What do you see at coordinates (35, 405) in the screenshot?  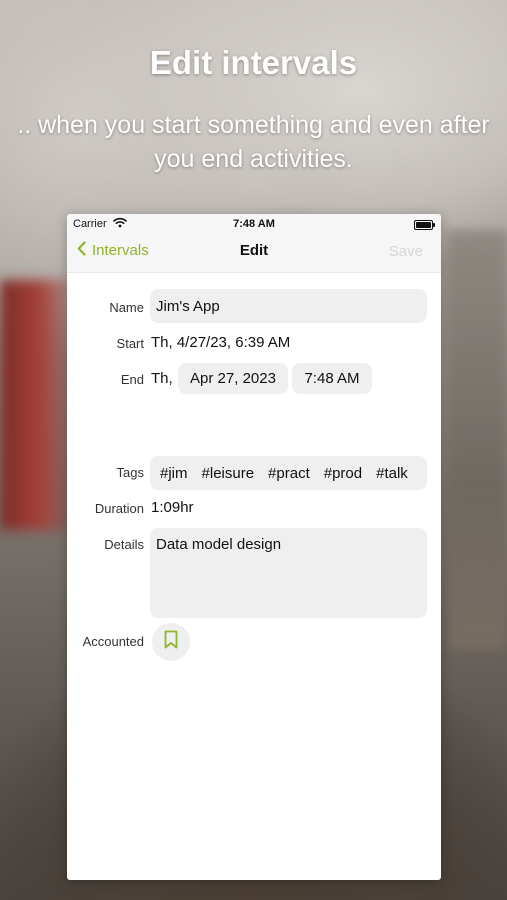 I see `background-red-wall` at bounding box center [35, 405].